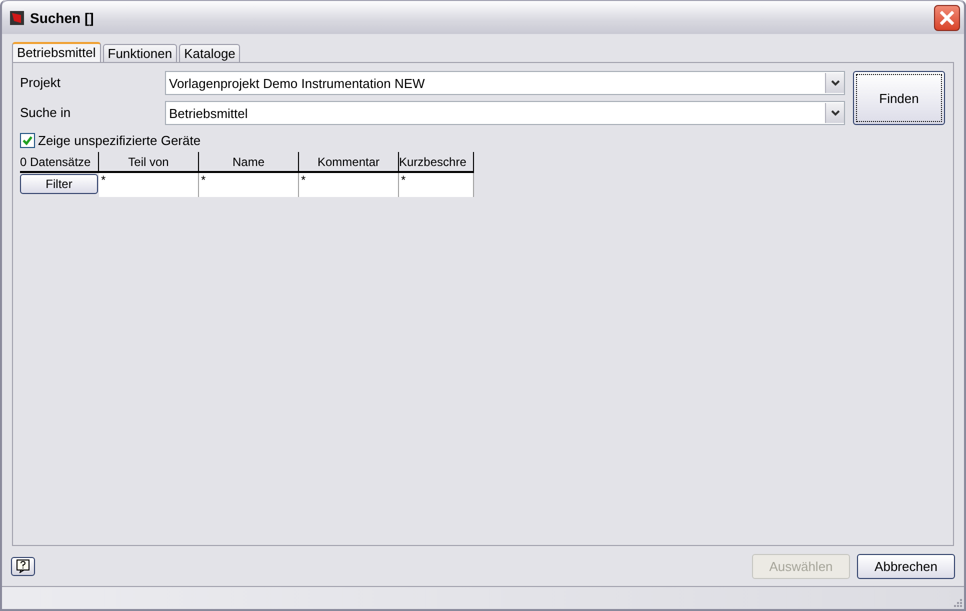  What do you see at coordinates (62, 18) in the screenshot?
I see `window-title: Suchen []` at bounding box center [62, 18].